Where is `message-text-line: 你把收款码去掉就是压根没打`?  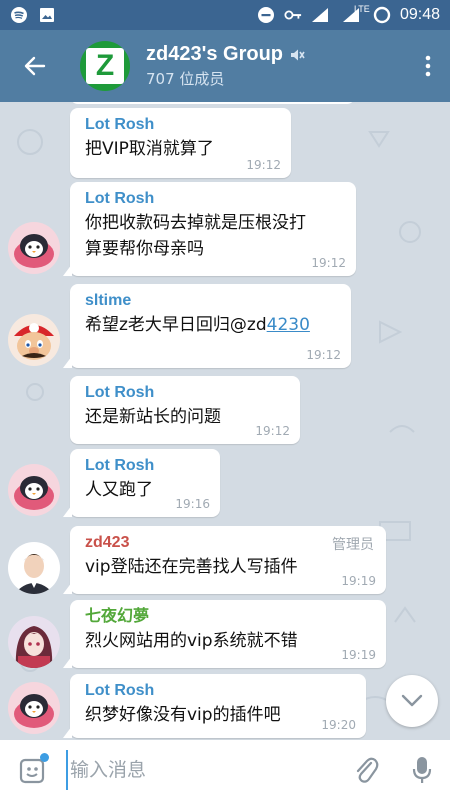 message-text-line: 你把收款码去掉就是压根没打 is located at coordinates (195, 223).